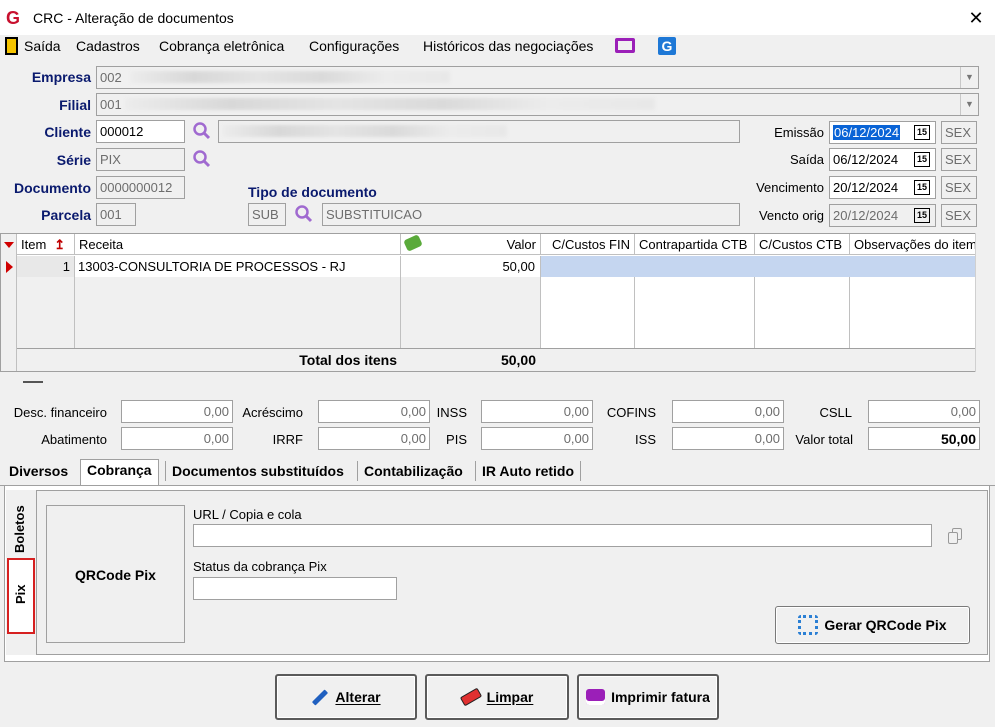 This screenshot has width=995, height=727. I want to click on eraser-icon, so click(470, 697).